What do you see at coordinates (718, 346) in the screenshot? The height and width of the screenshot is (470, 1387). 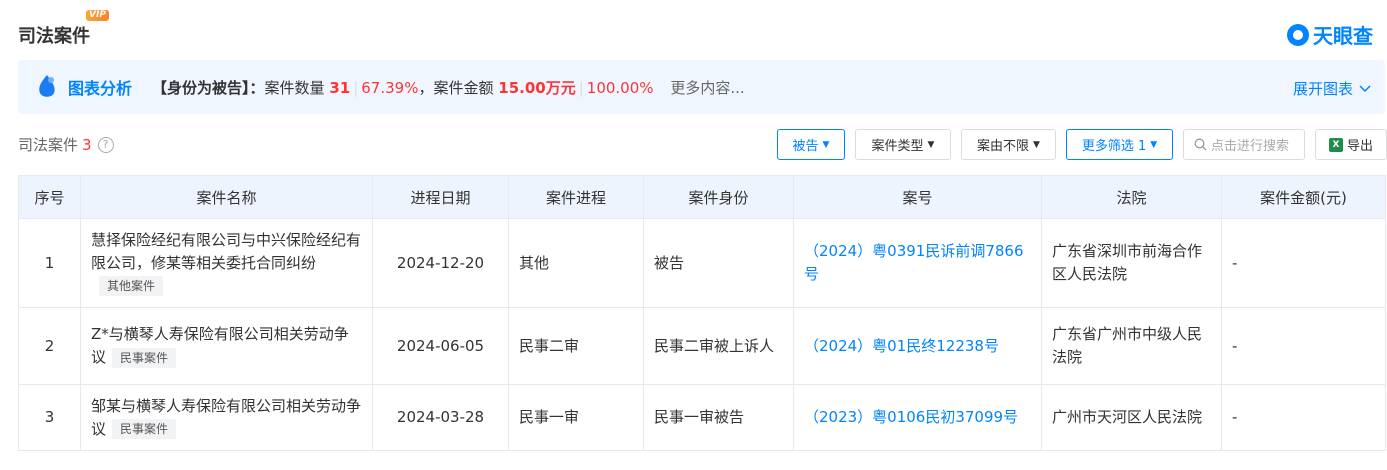 I see `case-role: 民事二审被上诉人` at bounding box center [718, 346].